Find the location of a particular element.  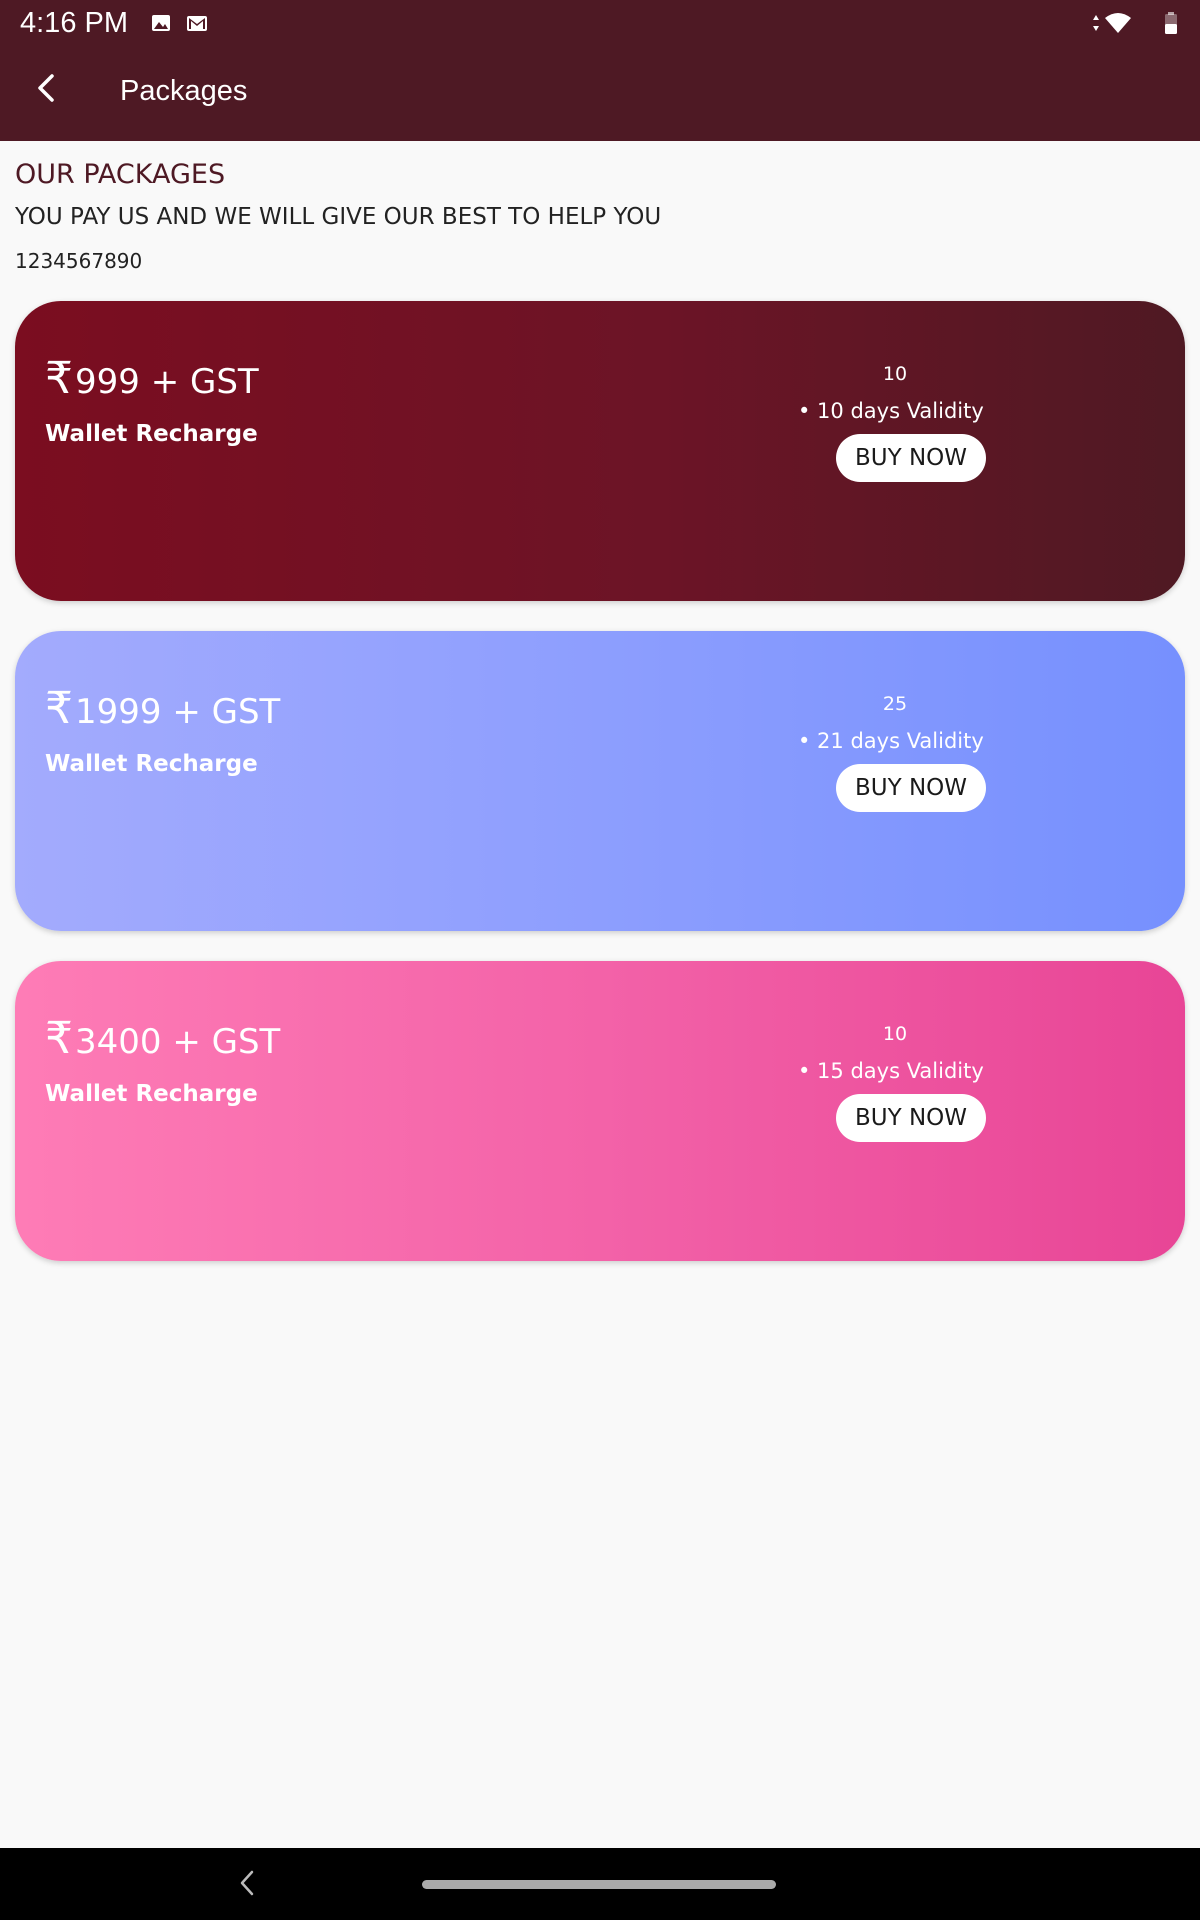

status-bar: 4:16 PM is located at coordinates (600, 23).